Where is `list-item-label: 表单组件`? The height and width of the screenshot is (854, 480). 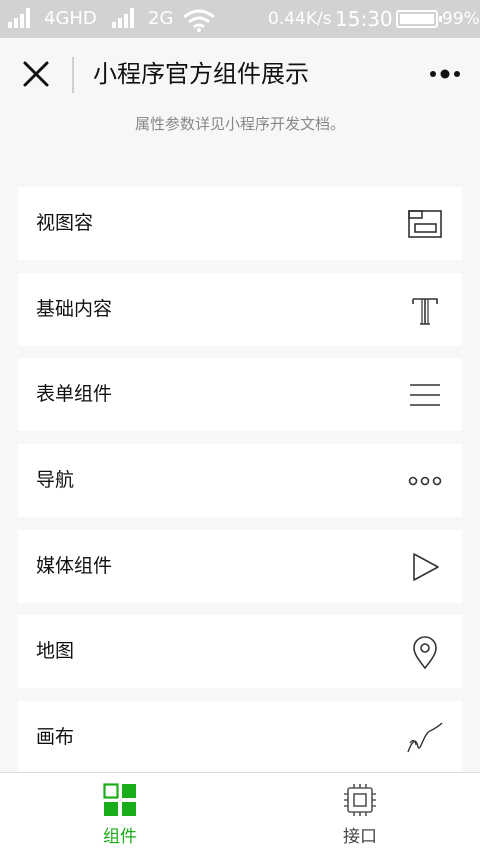 list-item-label: 表单组件 is located at coordinates (74, 394).